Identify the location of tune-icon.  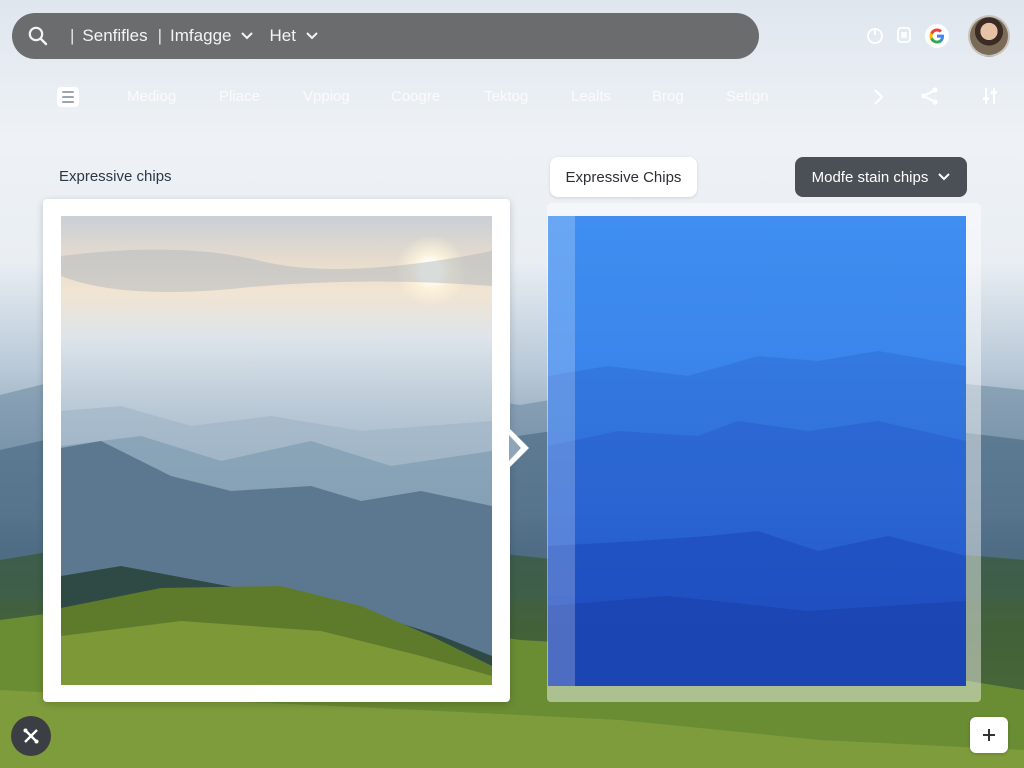
(990, 98).